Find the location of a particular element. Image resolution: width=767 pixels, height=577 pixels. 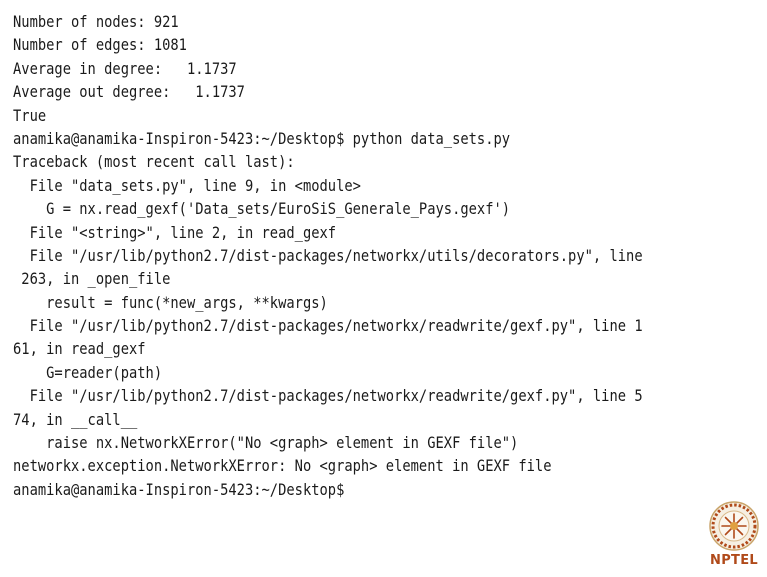

terminal-line: File "<string>", line 2, in read_gexf is located at coordinates (175, 232).